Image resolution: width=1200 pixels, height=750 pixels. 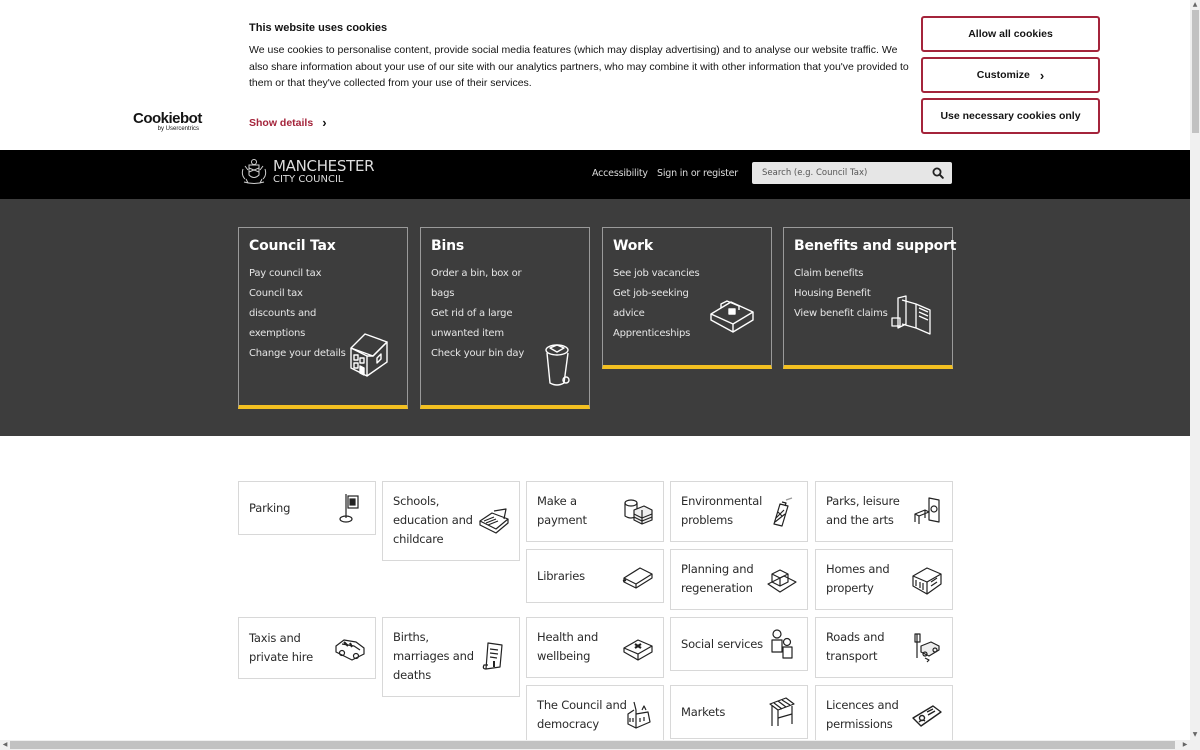 I want to click on card-link: Get job-seeking advice, so click(x=663, y=304).